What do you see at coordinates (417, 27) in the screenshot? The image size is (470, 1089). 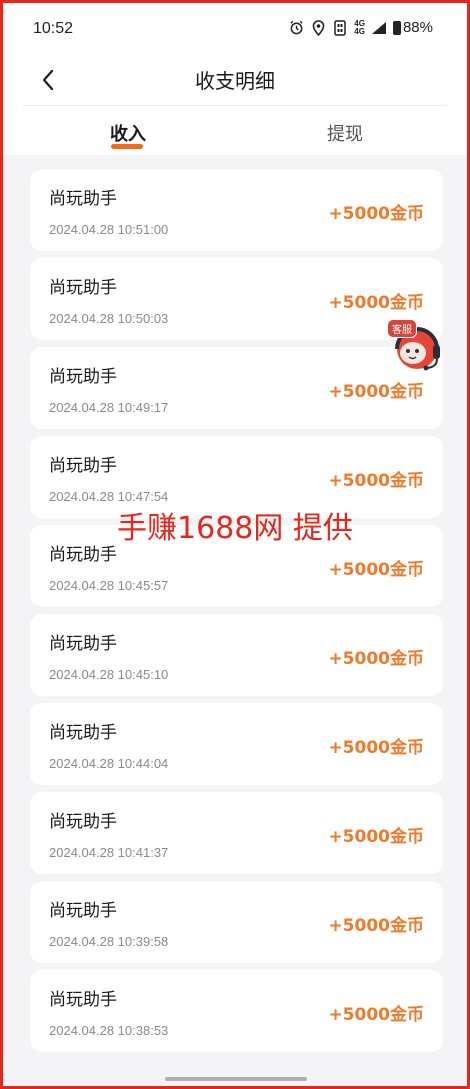 I see `battery-label: 88%` at bounding box center [417, 27].